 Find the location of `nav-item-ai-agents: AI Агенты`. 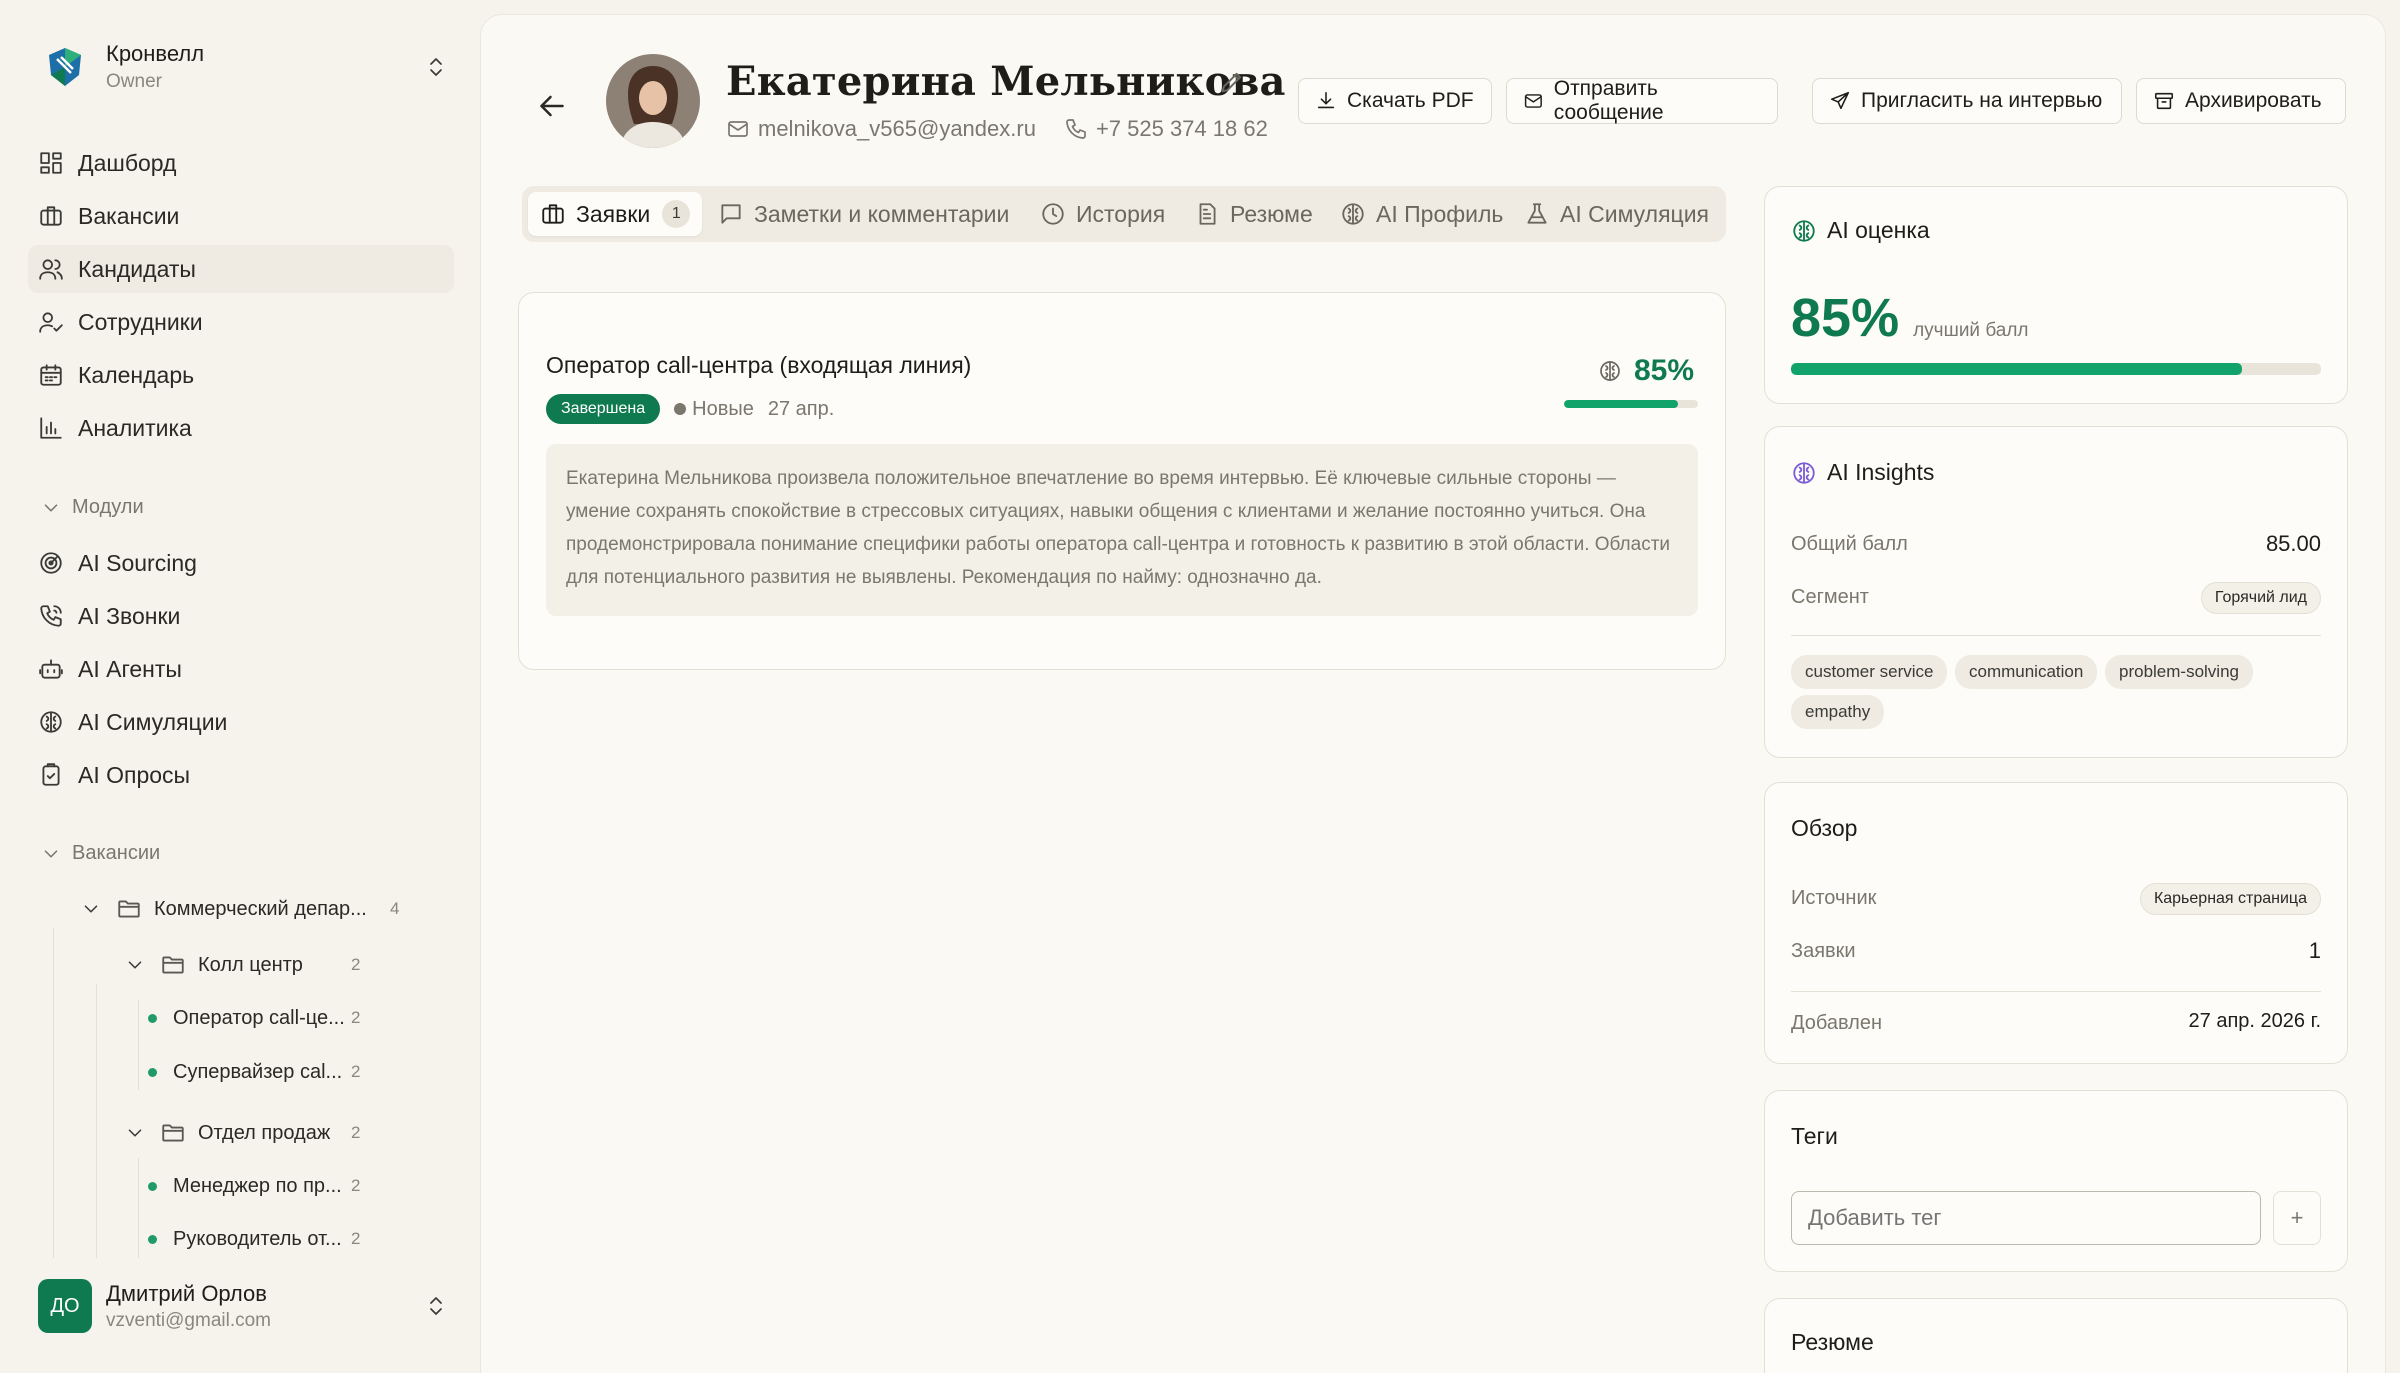

nav-item-ai-agents: AI Агенты is located at coordinates (241, 669).